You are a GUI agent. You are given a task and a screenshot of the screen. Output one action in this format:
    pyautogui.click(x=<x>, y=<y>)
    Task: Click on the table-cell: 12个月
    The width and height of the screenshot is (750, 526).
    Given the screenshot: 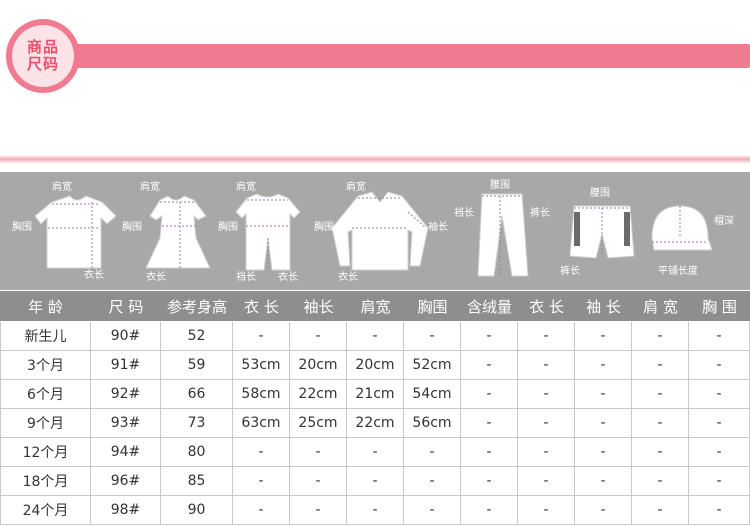 What is the action you would take?
    pyautogui.click(x=45, y=452)
    